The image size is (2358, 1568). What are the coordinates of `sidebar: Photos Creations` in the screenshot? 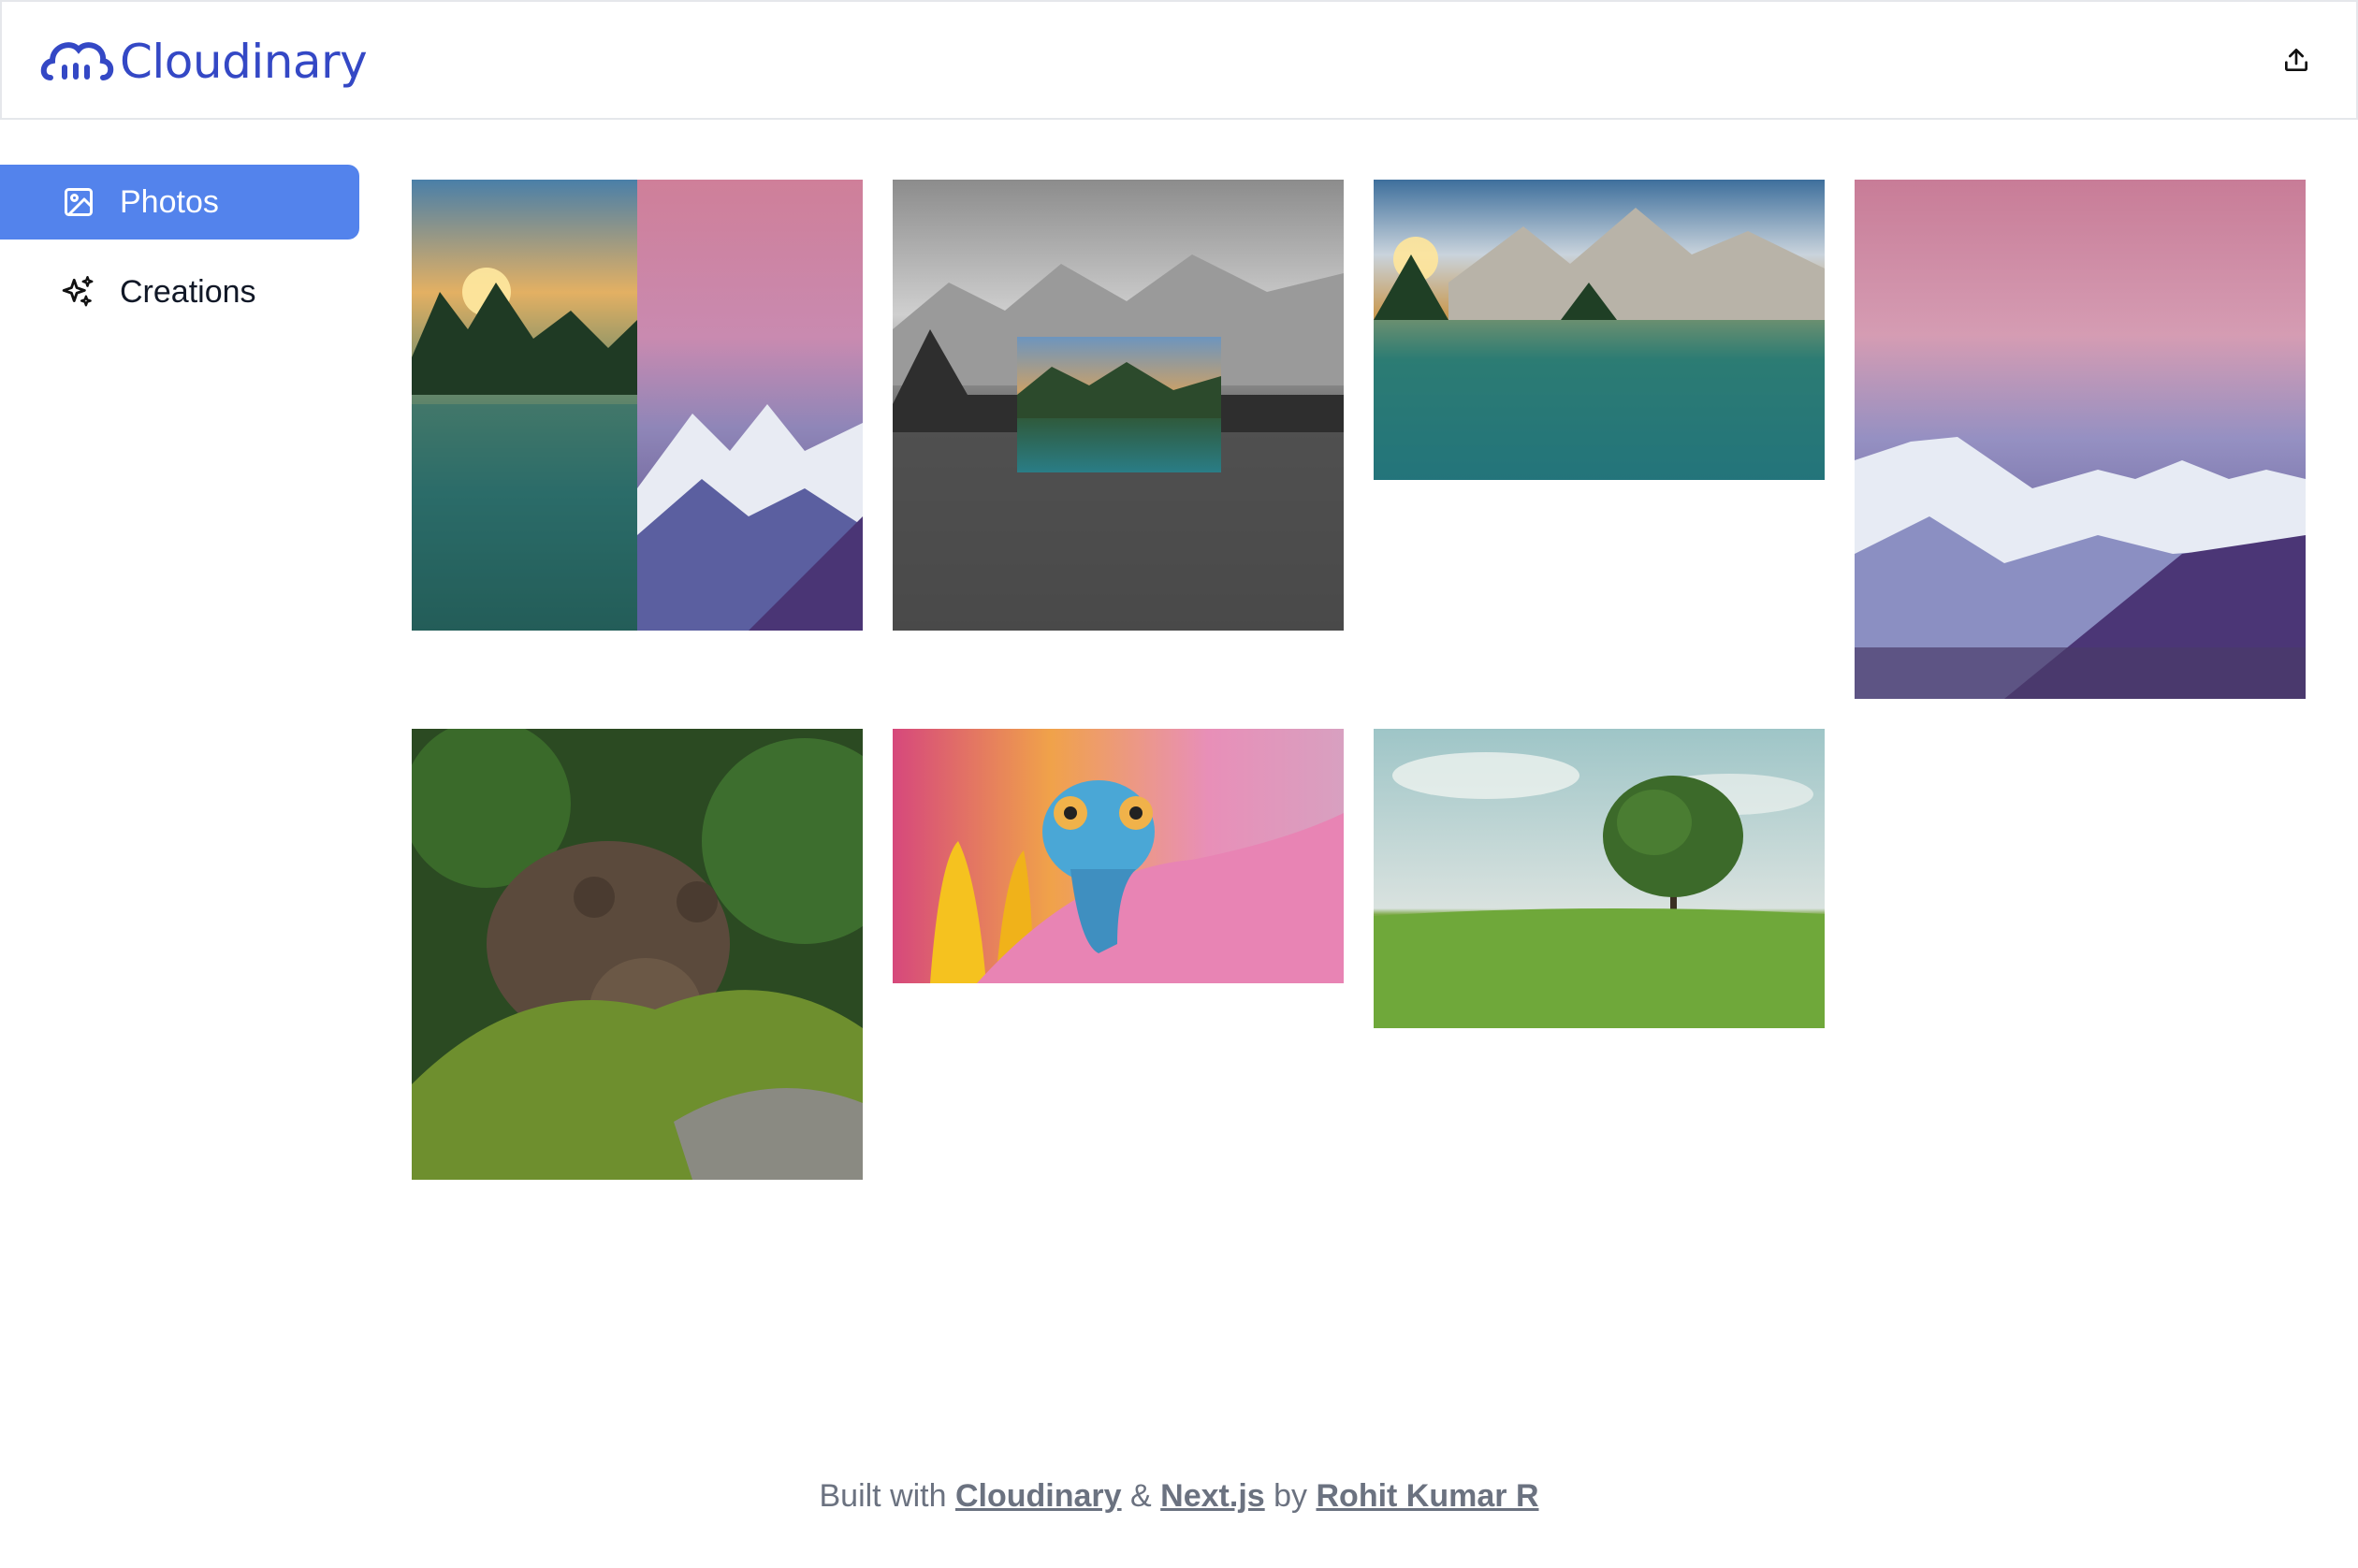 It's located at (179, 255).